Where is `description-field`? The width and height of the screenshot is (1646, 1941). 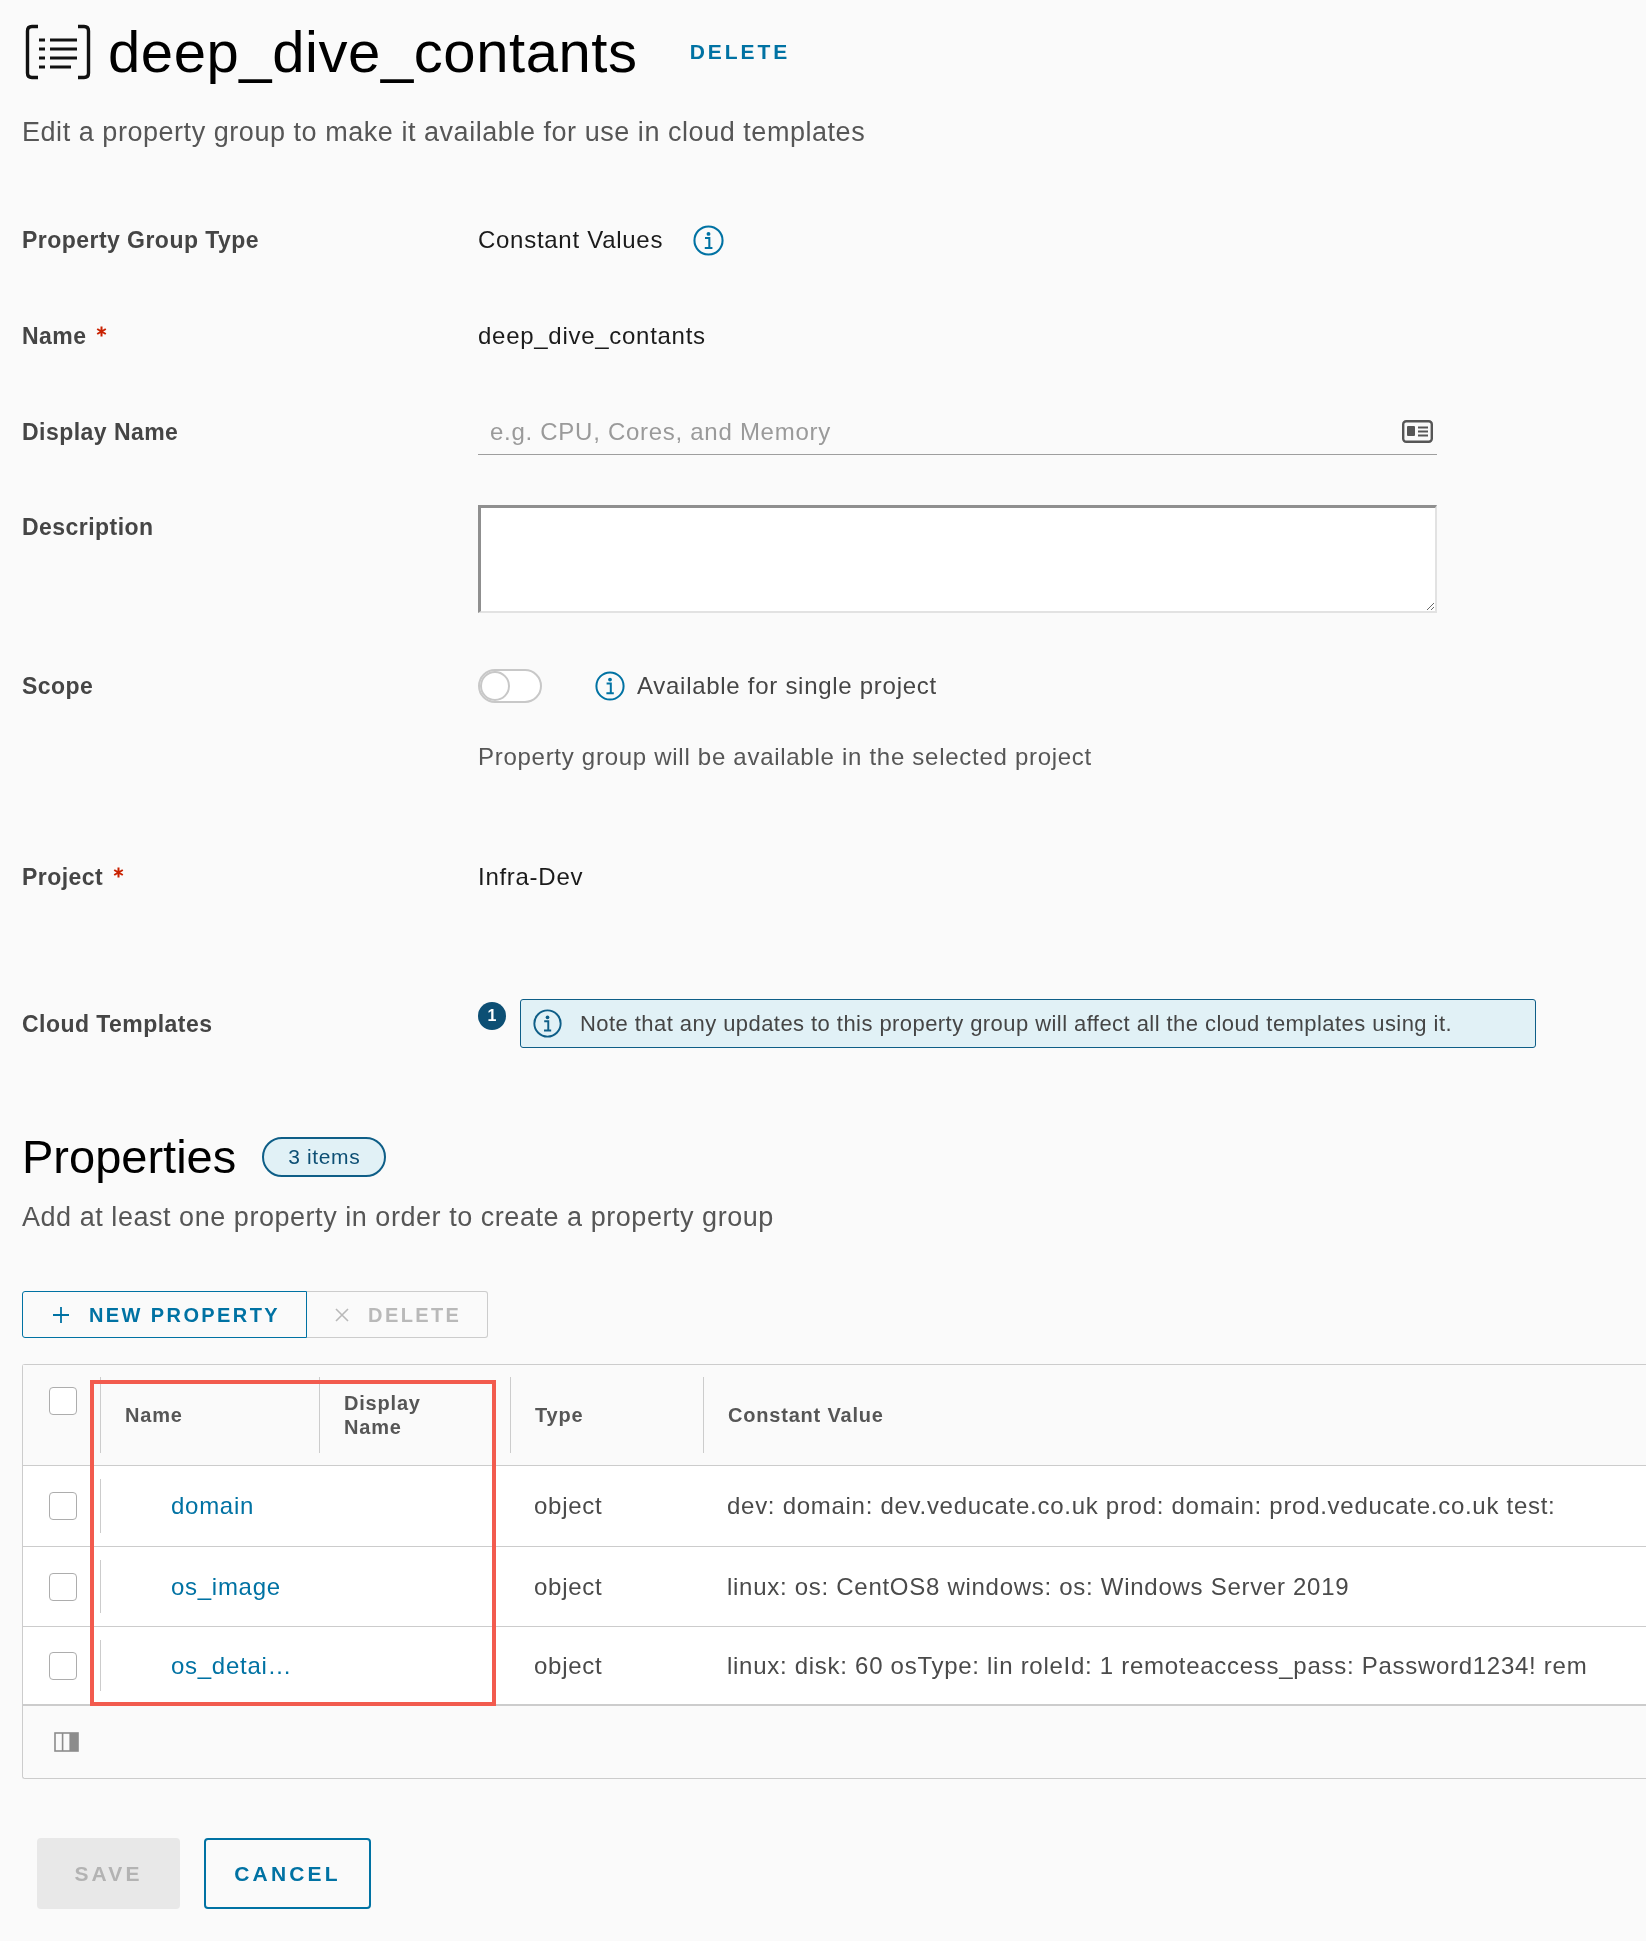 description-field is located at coordinates (957, 559).